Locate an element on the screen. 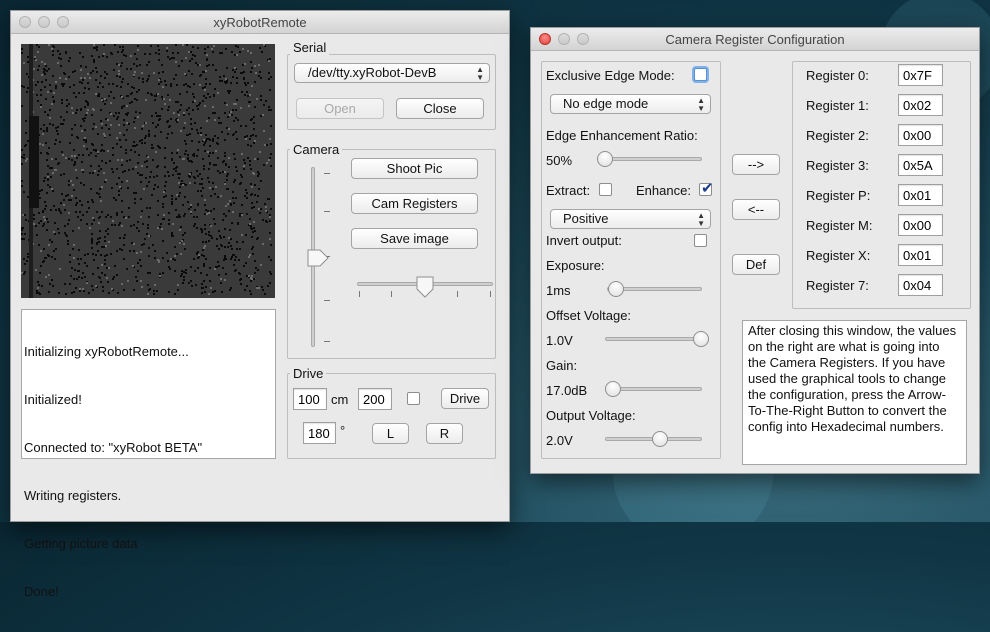 This screenshot has width=990, height=632. distance-unit: cm is located at coordinates (340, 399).